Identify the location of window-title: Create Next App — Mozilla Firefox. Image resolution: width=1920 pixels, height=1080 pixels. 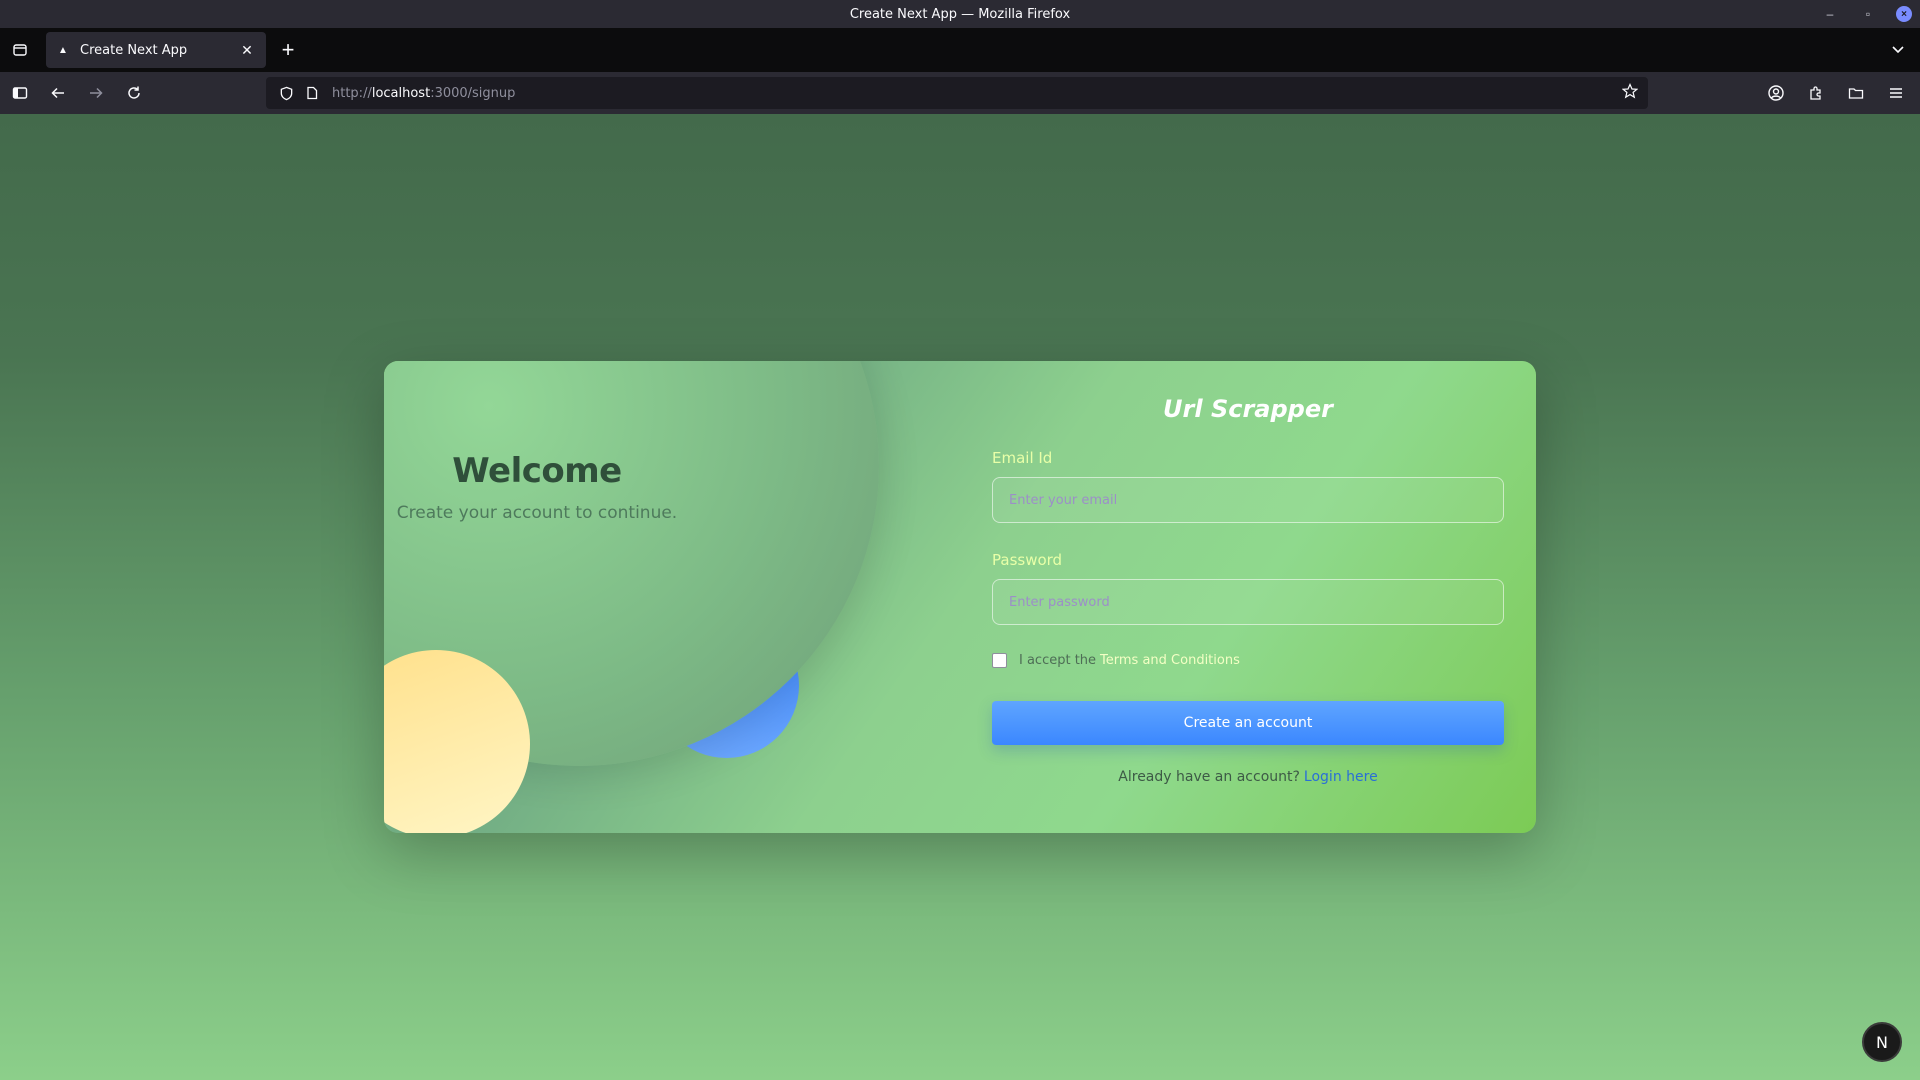
(960, 14).